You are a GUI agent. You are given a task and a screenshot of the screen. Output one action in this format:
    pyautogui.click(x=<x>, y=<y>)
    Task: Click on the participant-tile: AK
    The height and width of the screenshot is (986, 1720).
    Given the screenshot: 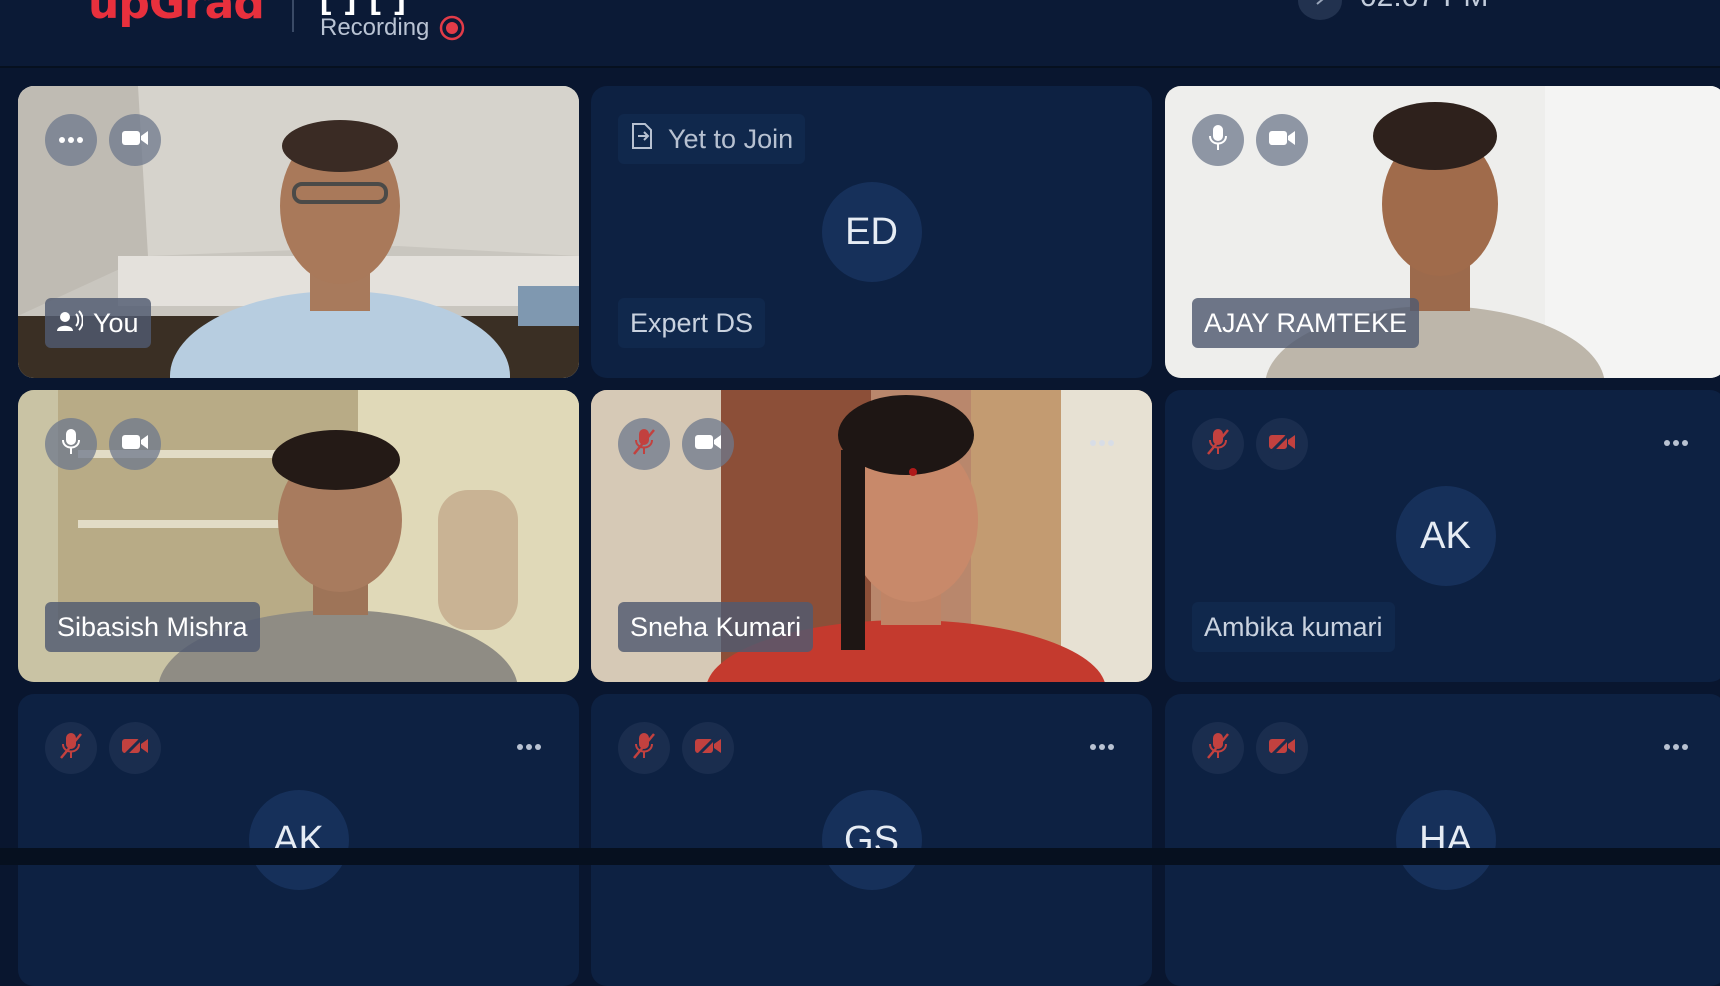 What is the action you would take?
    pyautogui.click(x=298, y=840)
    